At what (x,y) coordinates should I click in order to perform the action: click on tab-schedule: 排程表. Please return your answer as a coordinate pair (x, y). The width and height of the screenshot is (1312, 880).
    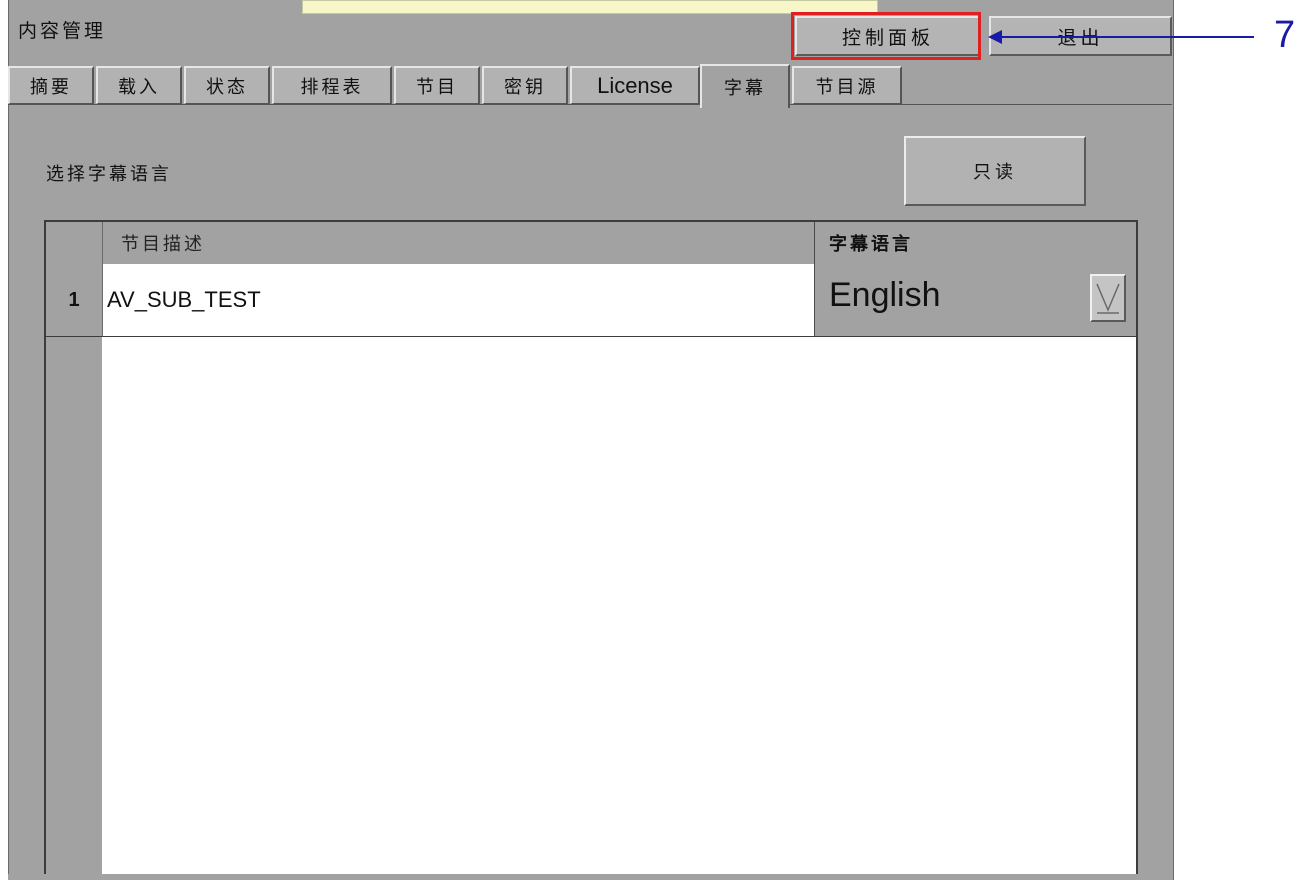
    Looking at the image, I should click on (332, 85).